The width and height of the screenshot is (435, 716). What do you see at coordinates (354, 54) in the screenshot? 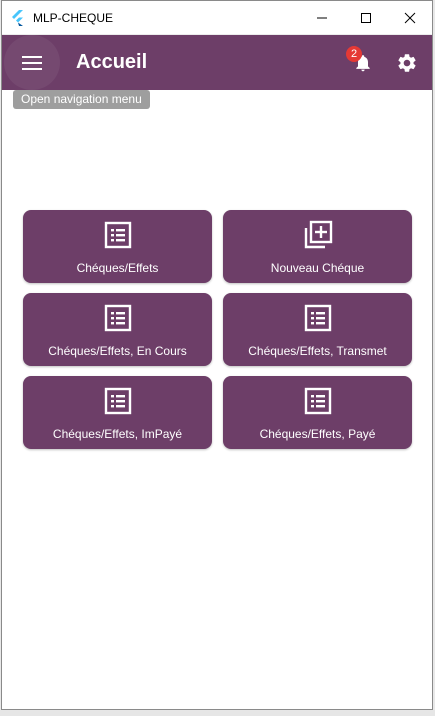
I see `notification-badge: 2` at bounding box center [354, 54].